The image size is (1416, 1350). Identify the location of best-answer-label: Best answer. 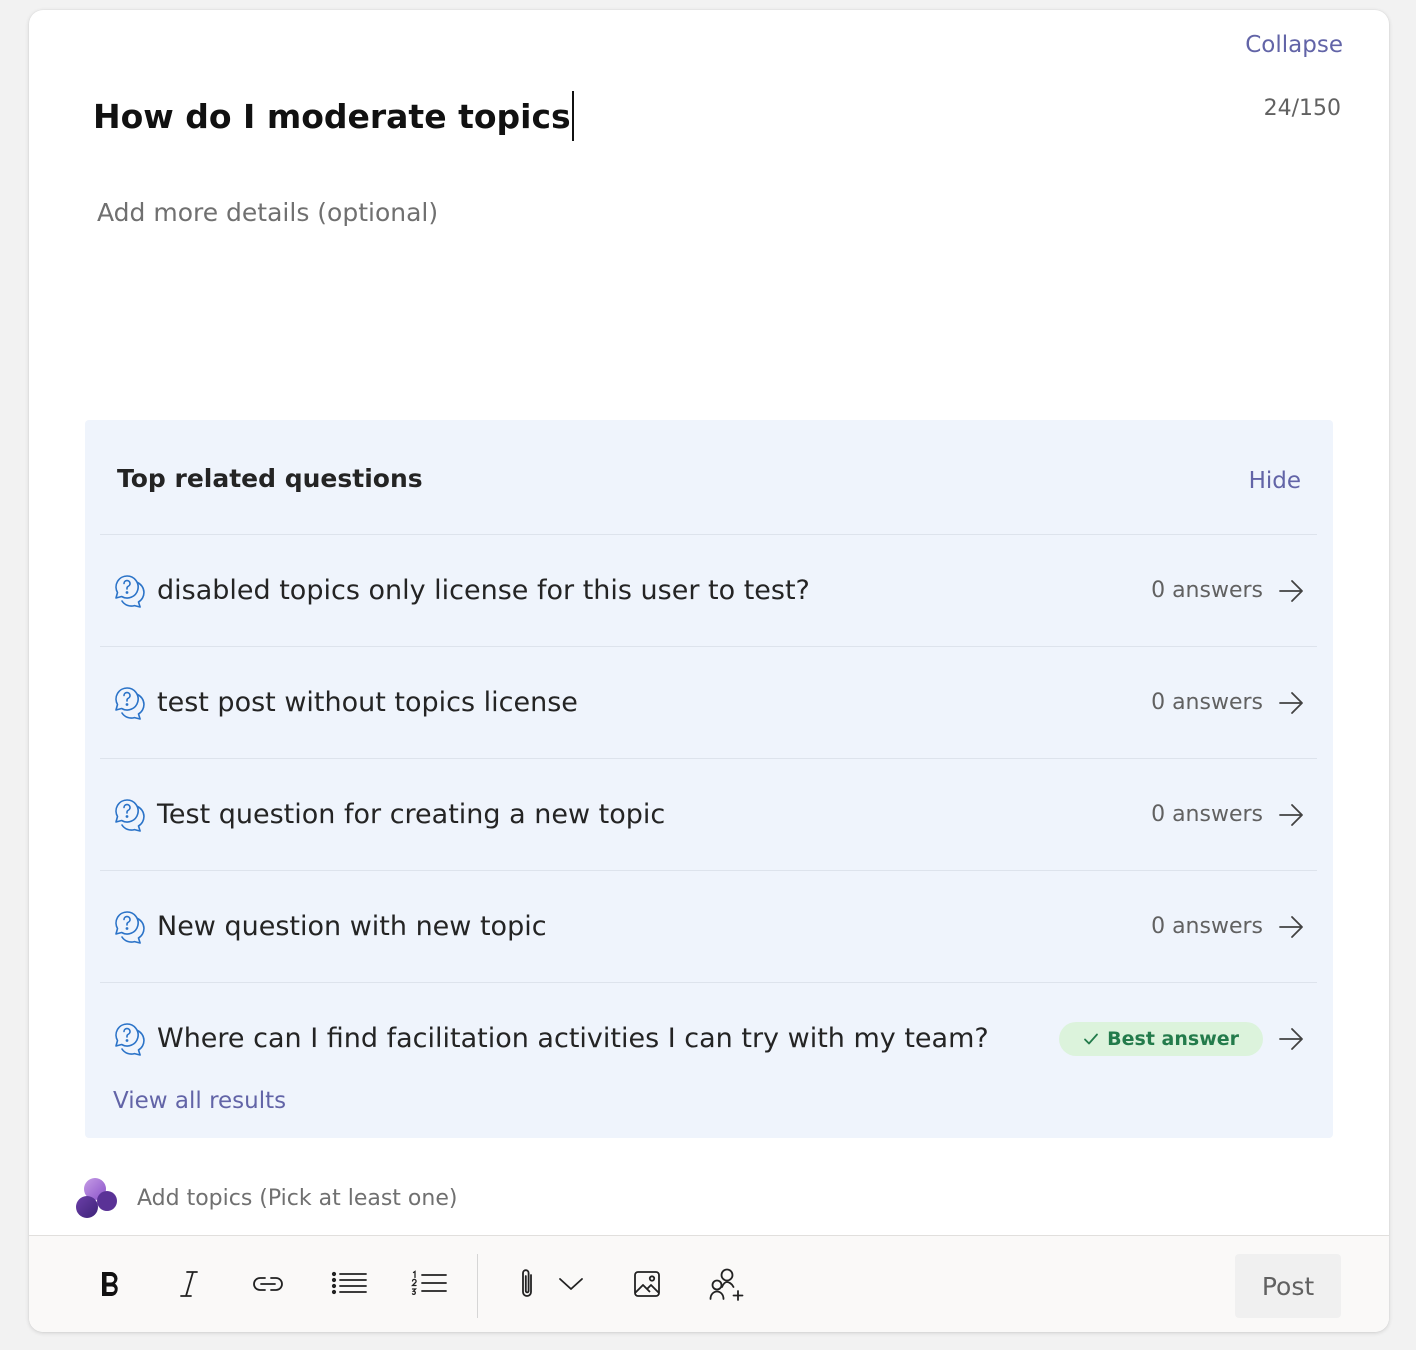
(1173, 1038).